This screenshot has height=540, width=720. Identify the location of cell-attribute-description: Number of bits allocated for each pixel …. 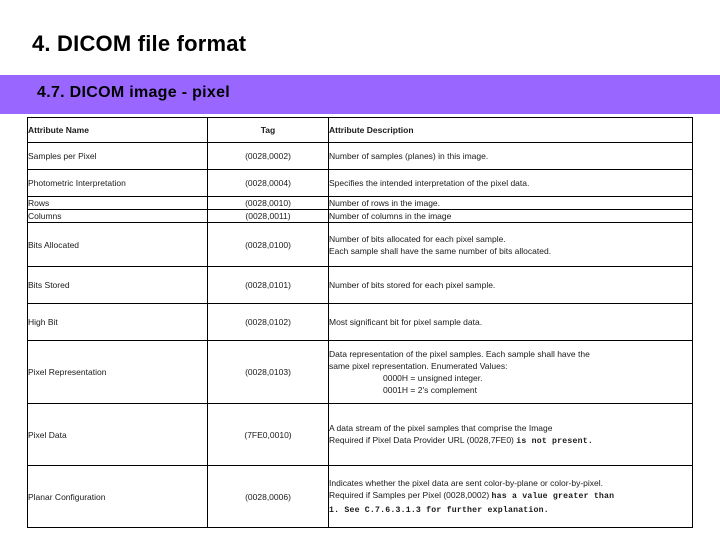
(510, 245).